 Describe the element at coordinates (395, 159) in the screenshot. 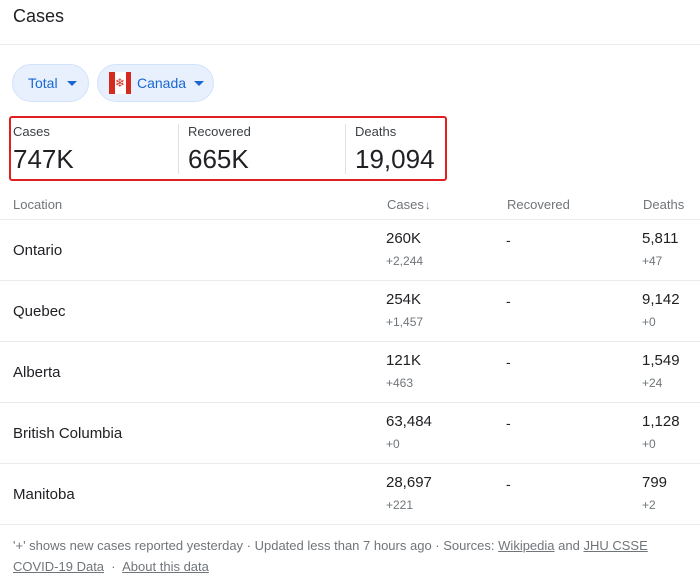

I see `stat-value: 19,094` at that location.